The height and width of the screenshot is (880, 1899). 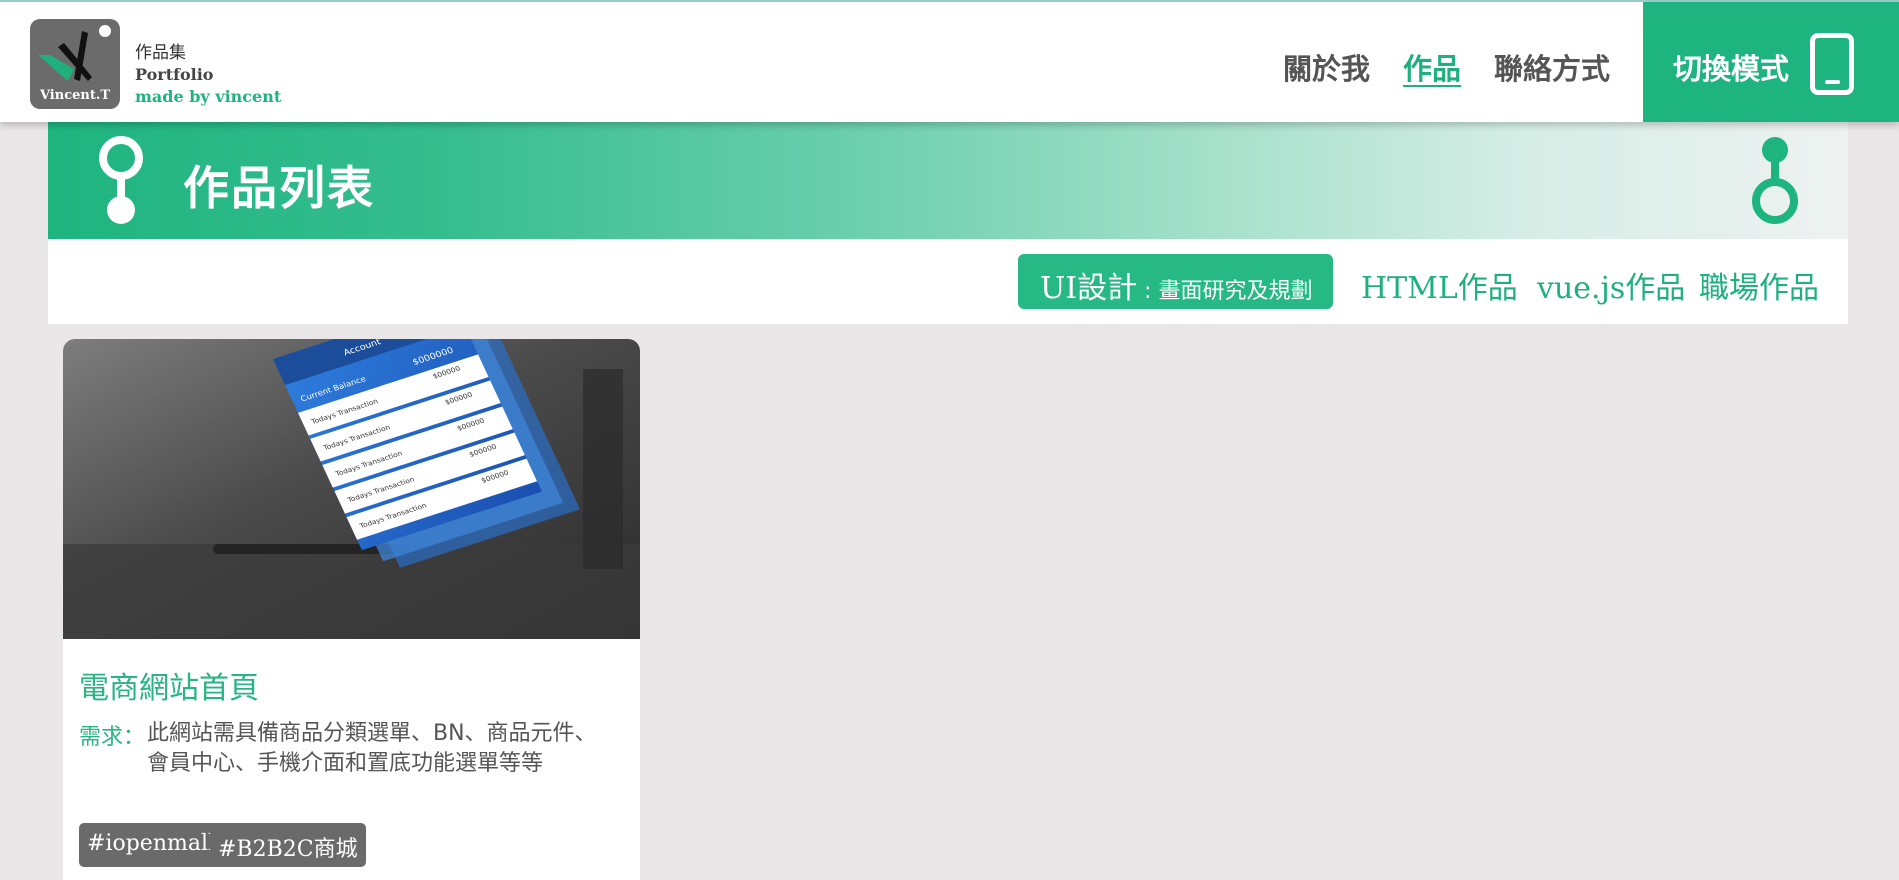 What do you see at coordinates (151, 845) in the screenshot?
I see `tag-iopenmall: #iopenmall` at bounding box center [151, 845].